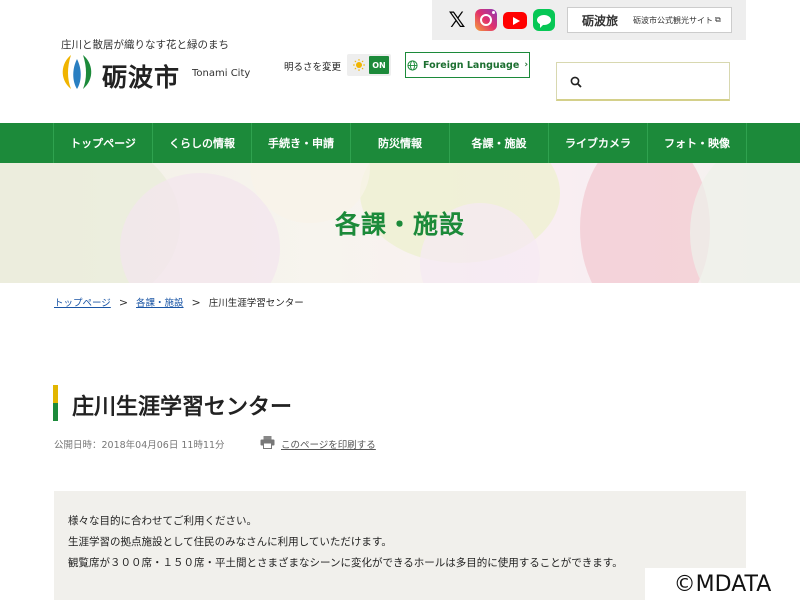 Image resolution: width=800 pixels, height=600 pixels. I want to click on nav-item-photo-video: フォト・映像, so click(697, 143).